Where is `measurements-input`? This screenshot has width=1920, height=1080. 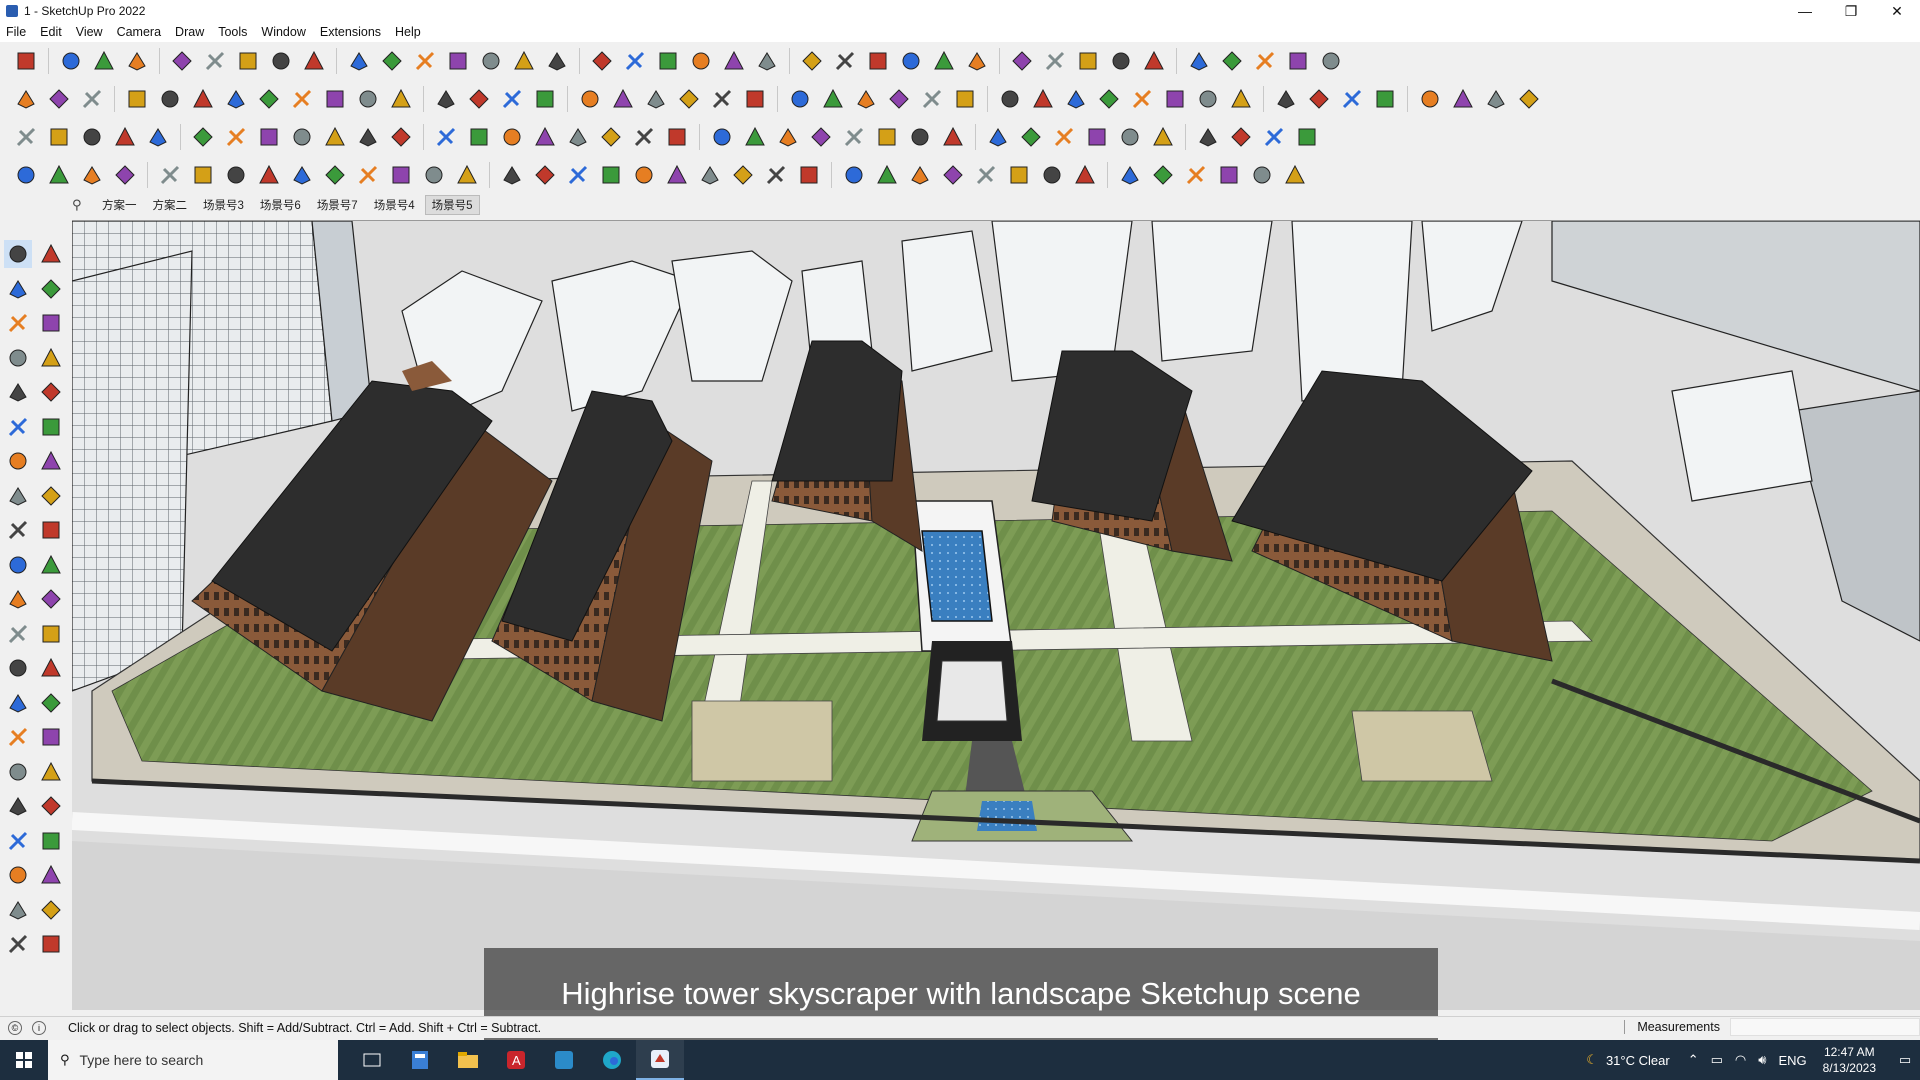 measurements-input is located at coordinates (1825, 1027).